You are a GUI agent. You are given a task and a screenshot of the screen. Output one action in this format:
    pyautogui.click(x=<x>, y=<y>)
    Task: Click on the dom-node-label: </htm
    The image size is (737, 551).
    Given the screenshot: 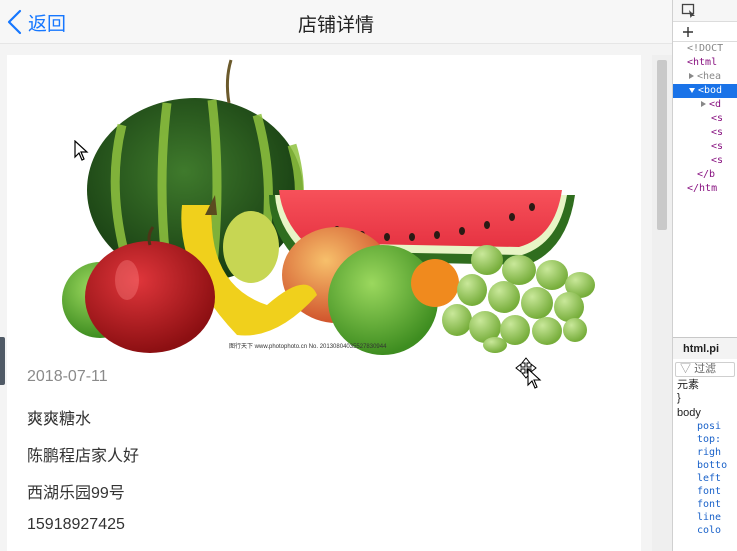 What is the action you would take?
    pyautogui.click(x=702, y=188)
    